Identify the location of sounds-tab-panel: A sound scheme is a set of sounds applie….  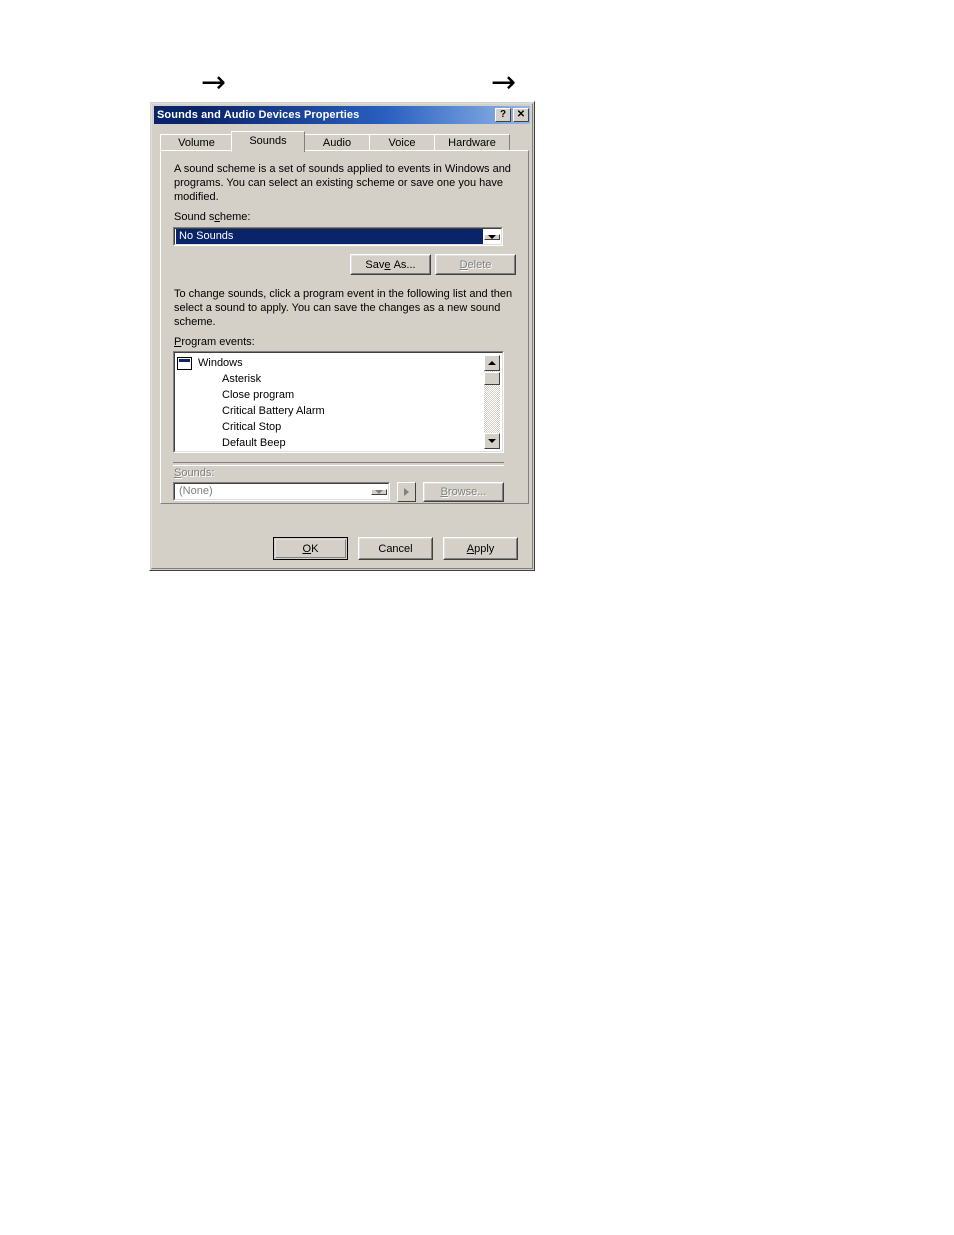
(344, 327).